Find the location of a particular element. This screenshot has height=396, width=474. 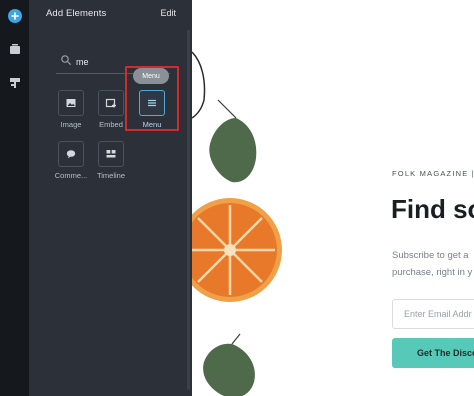

add-icon is located at coordinates (15, 16).